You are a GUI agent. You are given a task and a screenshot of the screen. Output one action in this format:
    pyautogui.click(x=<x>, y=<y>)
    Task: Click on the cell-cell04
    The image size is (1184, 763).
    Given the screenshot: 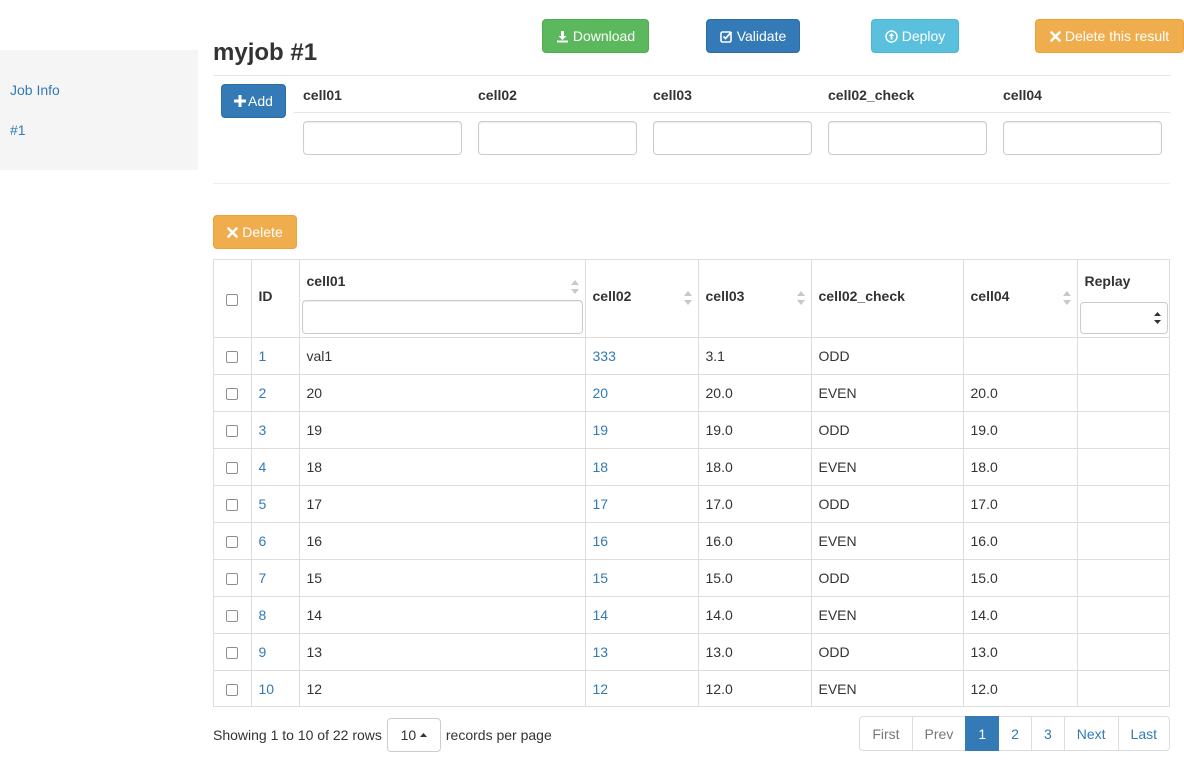 What is the action you would take?
    pyautogui.click(x=1020, y=355)
    